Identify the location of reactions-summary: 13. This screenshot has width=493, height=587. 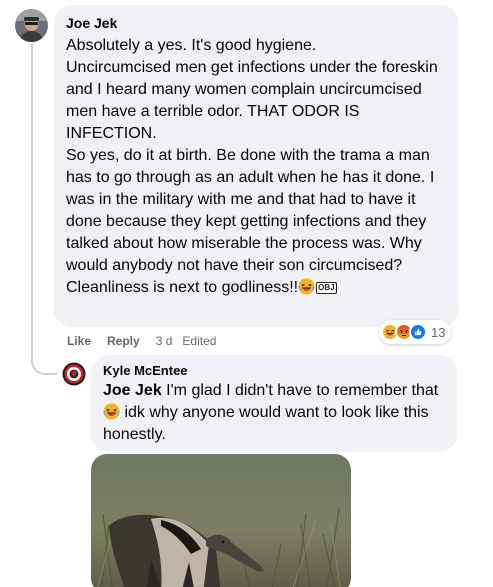
(415, 332).